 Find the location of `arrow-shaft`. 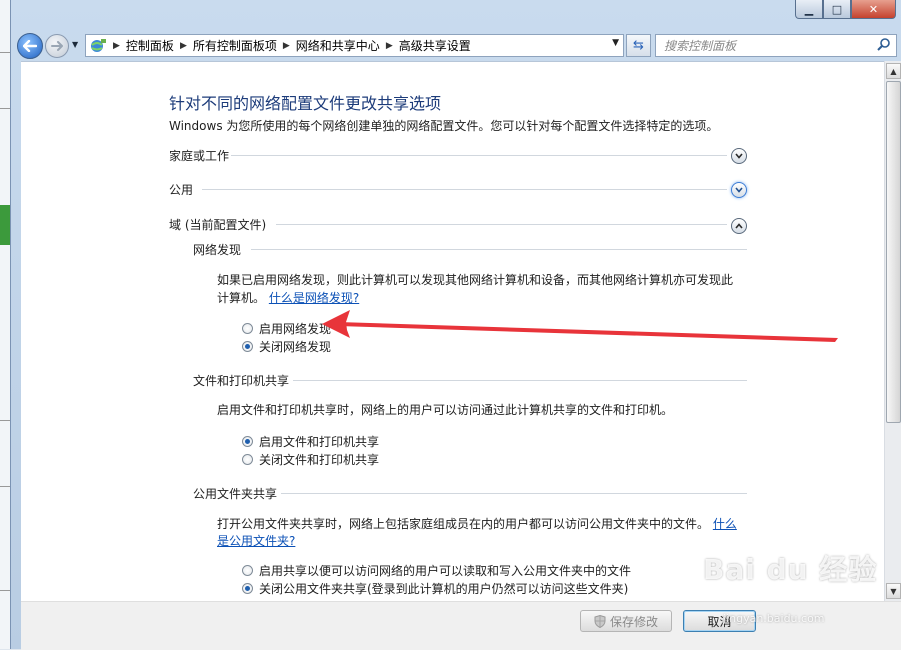

arrow-shaft is located at coordinates (588, 332).